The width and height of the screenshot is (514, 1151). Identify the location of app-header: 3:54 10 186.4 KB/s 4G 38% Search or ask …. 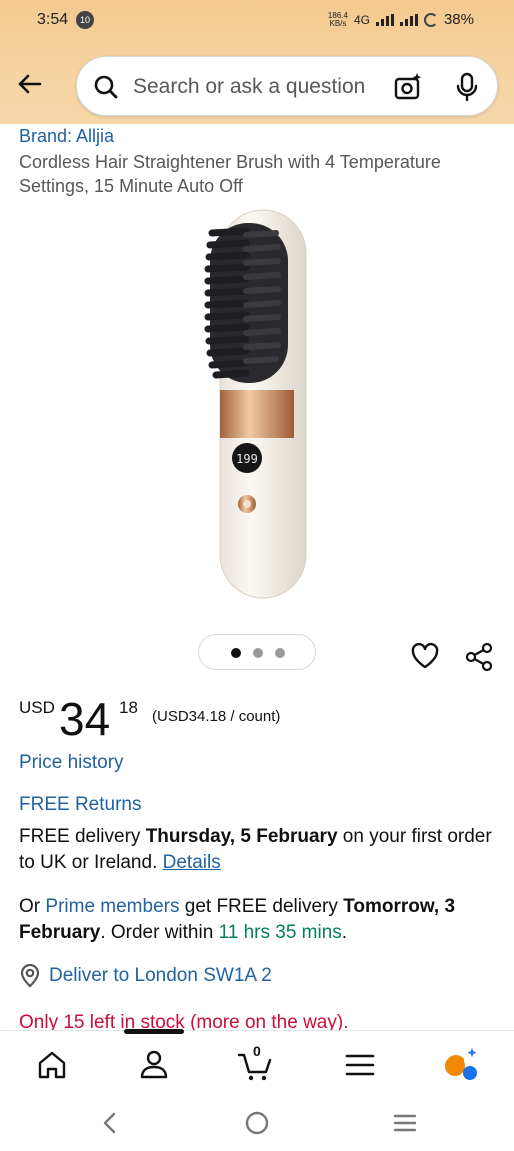
(257, 62).